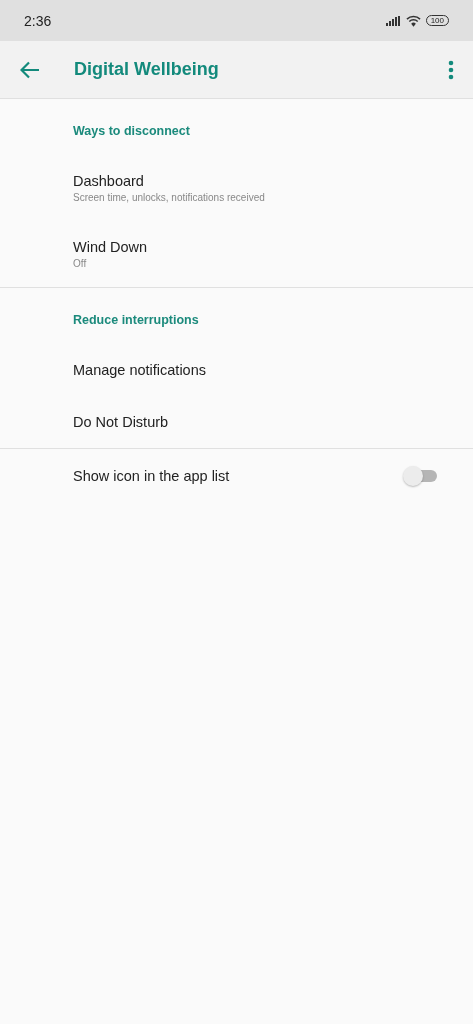 The height and width of the screenshot is (1024, 473). I want to click on settings-item: Do Not Disturb, so click(236, 422).